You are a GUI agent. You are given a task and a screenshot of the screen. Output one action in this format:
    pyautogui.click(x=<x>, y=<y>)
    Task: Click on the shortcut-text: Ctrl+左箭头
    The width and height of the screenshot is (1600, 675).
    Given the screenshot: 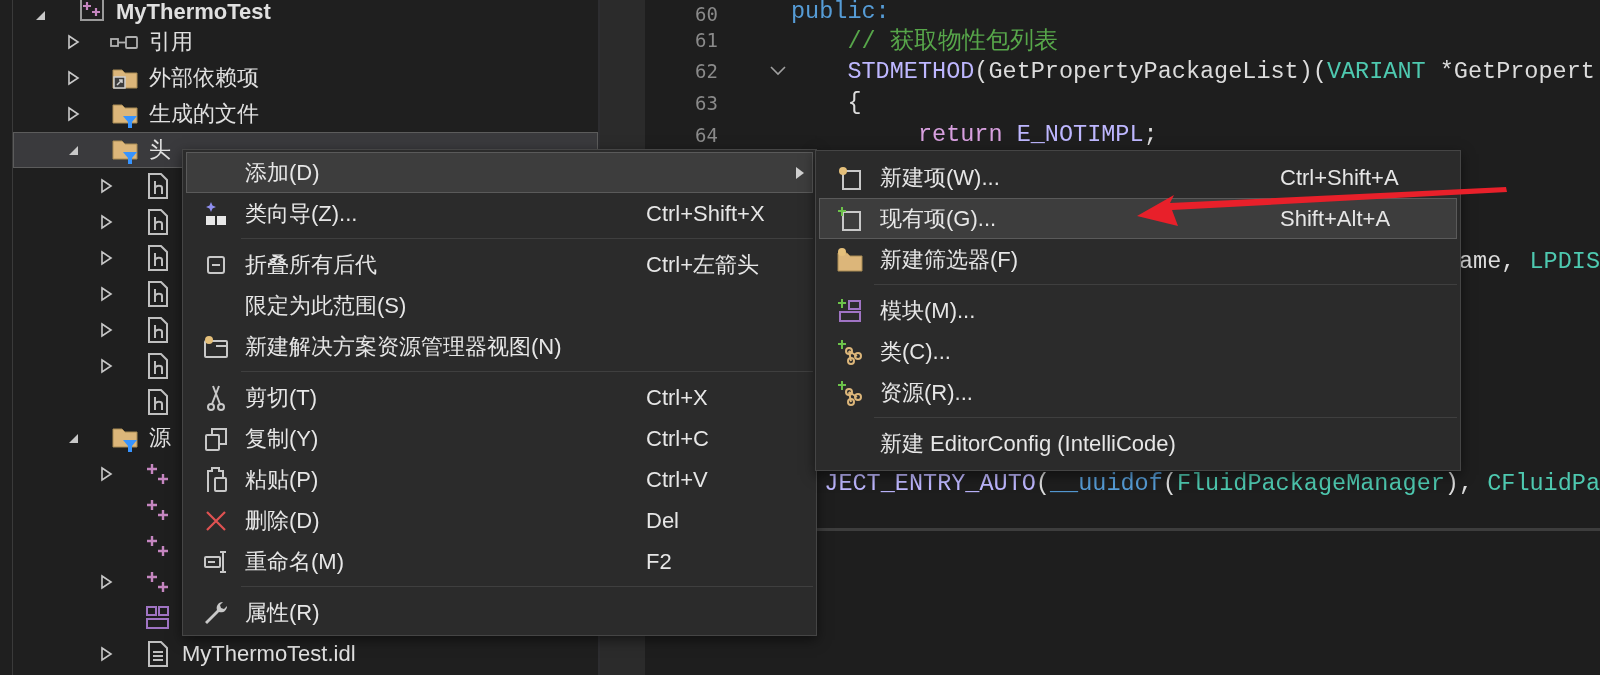 What is the action you would take?
    pyautogui.click(x=703, y=264)
    